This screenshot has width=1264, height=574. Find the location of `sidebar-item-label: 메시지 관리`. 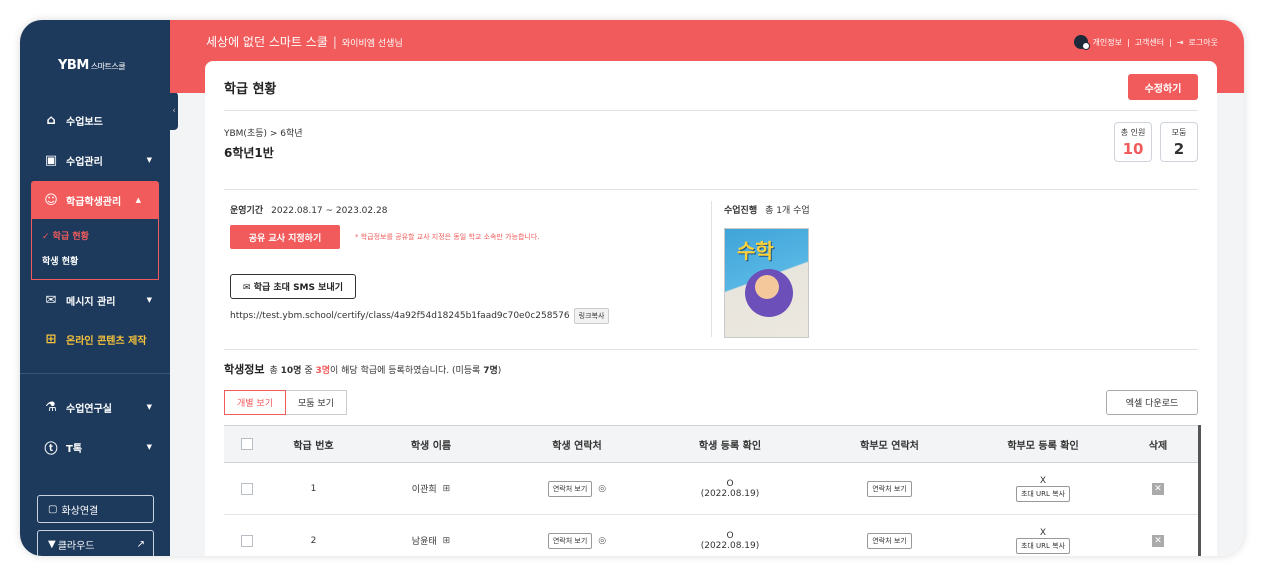

sidebar-item-label: 메시지 관리 is located at coordinates (91, 302).